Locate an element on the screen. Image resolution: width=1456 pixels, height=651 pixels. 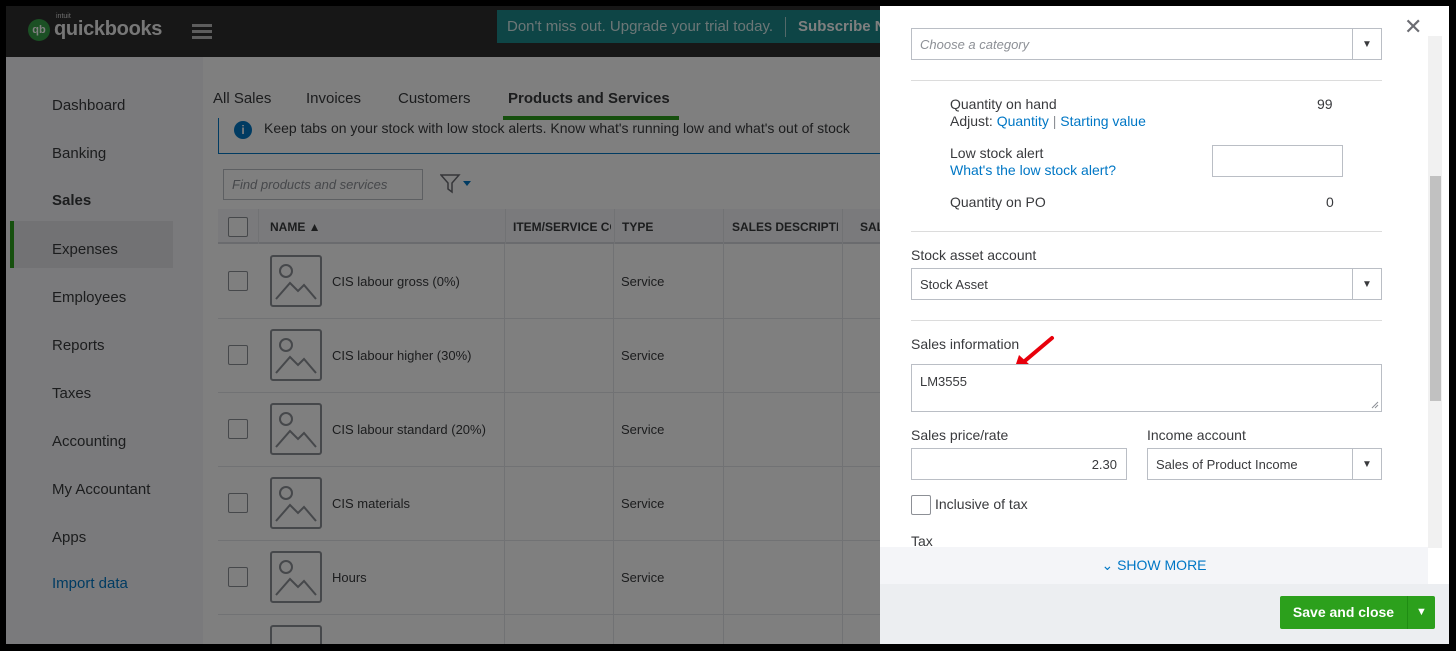
sales-information-value: LM3555 is located at coordinates (943, 381).